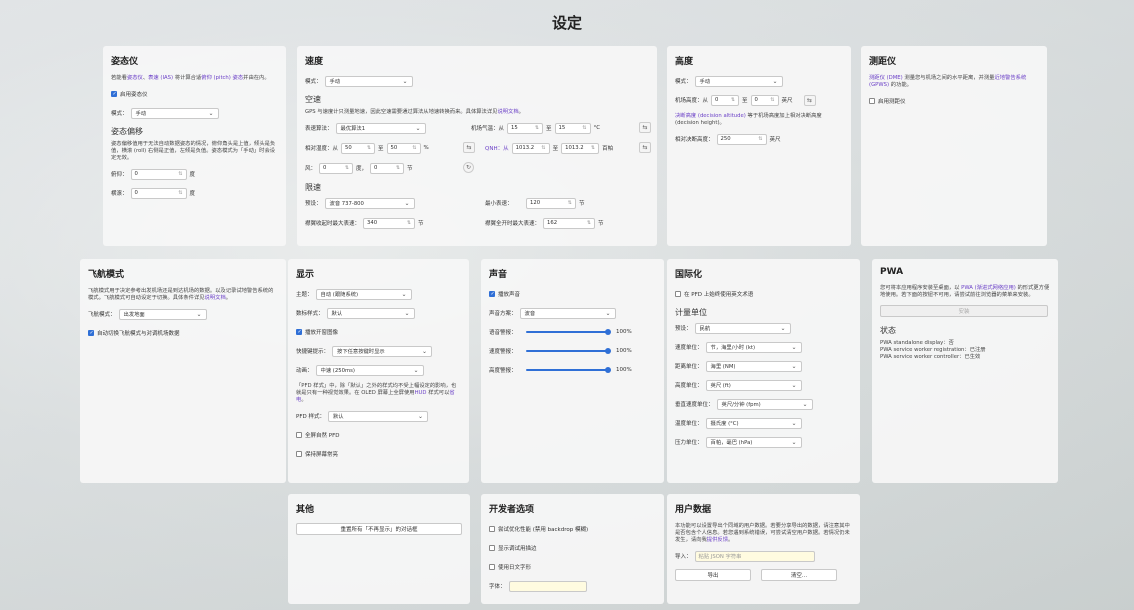 The image size is (1134, 610). Describe the element at coordinates (719, 295) in the screenshot. I see `english-terms-label: 在 PFD 上始终使用英文术语` at that location.